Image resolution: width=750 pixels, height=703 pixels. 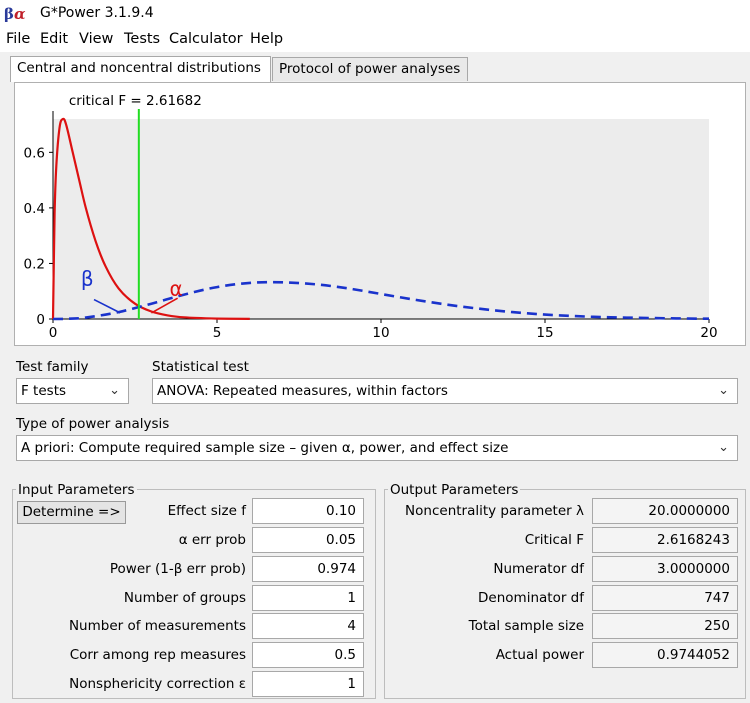 I want to click on param-label: Effect size f, so click(x=206, y=511).